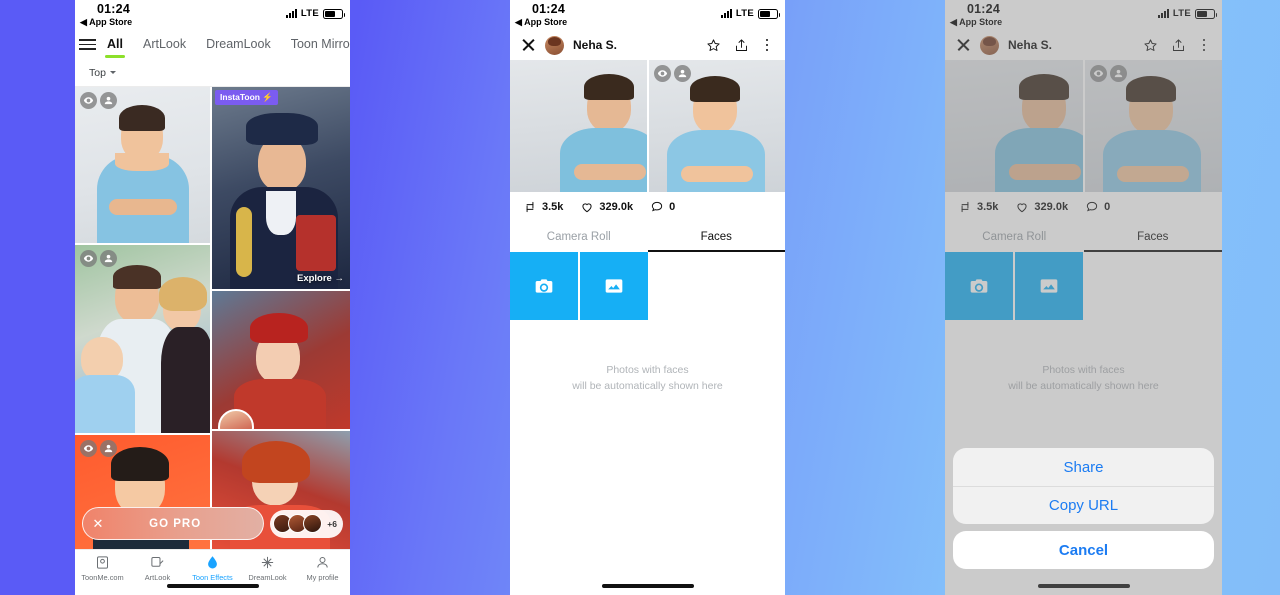 The height and width of the screenshot is (595, 1280). Describe the element at coordinates (657, 206) in the screenshot. I see `comment-icon` at that location.